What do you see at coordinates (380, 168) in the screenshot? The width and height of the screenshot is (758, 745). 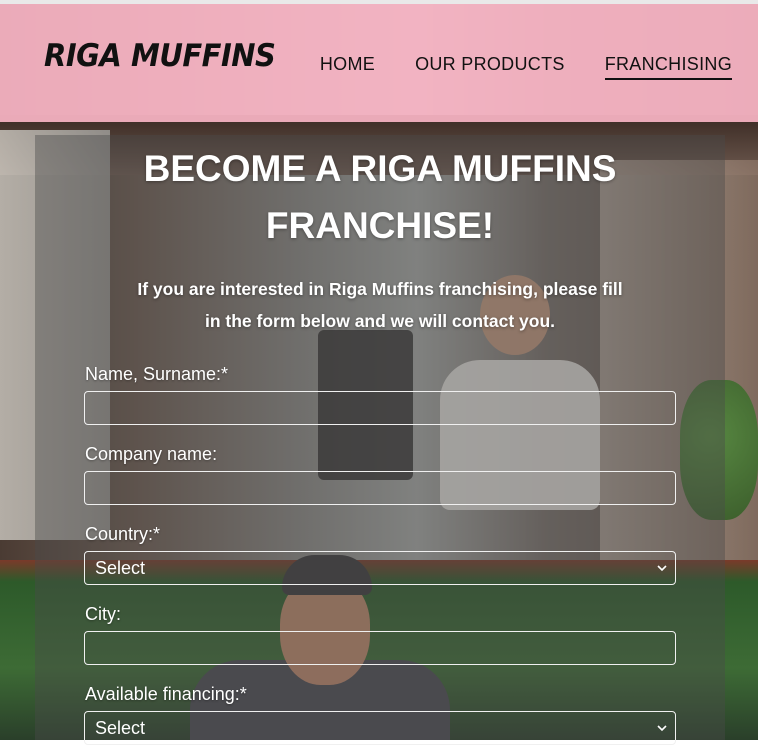 I see `page-title-line1: BECOME A RIGA MUFFINS` at bounding box center [380, 168].